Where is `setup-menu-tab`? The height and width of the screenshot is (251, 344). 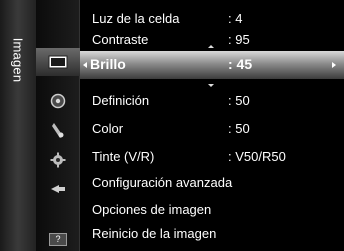
setup-menu-tab is located at coordinates (58, 160).